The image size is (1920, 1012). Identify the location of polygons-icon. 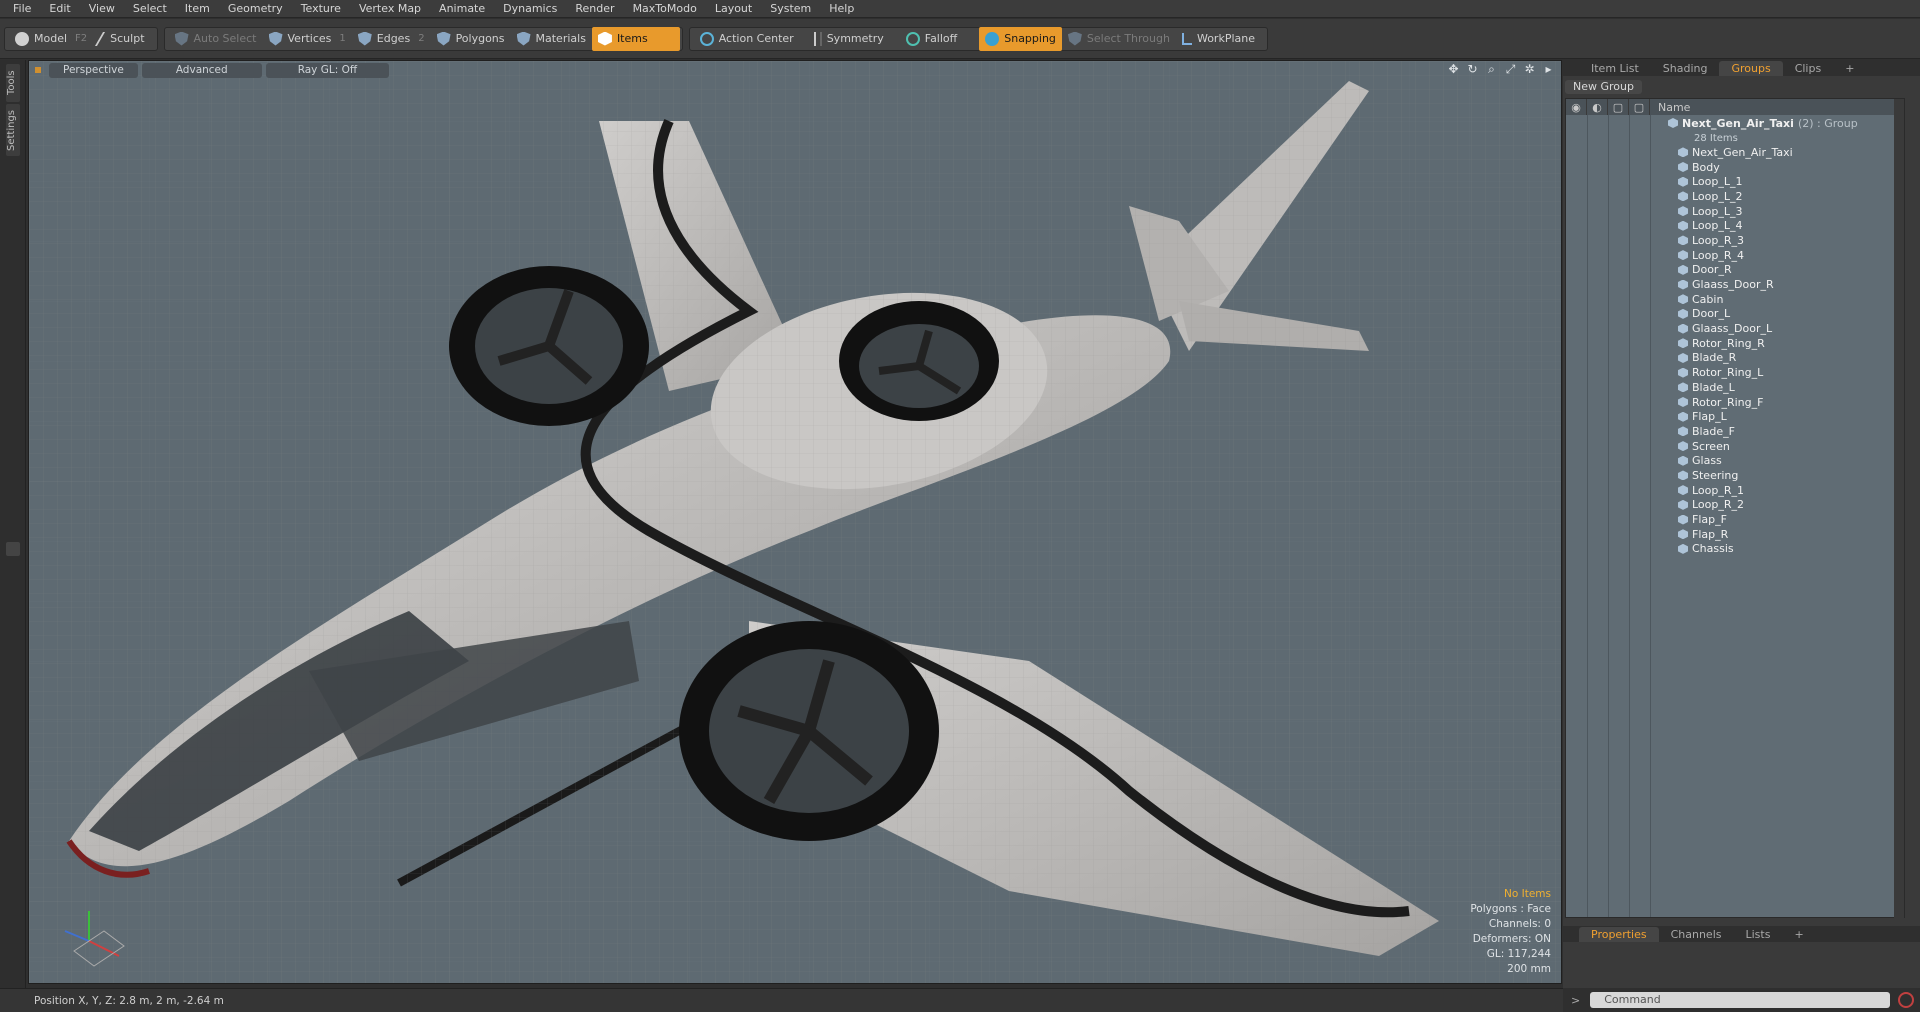
(443, 38).